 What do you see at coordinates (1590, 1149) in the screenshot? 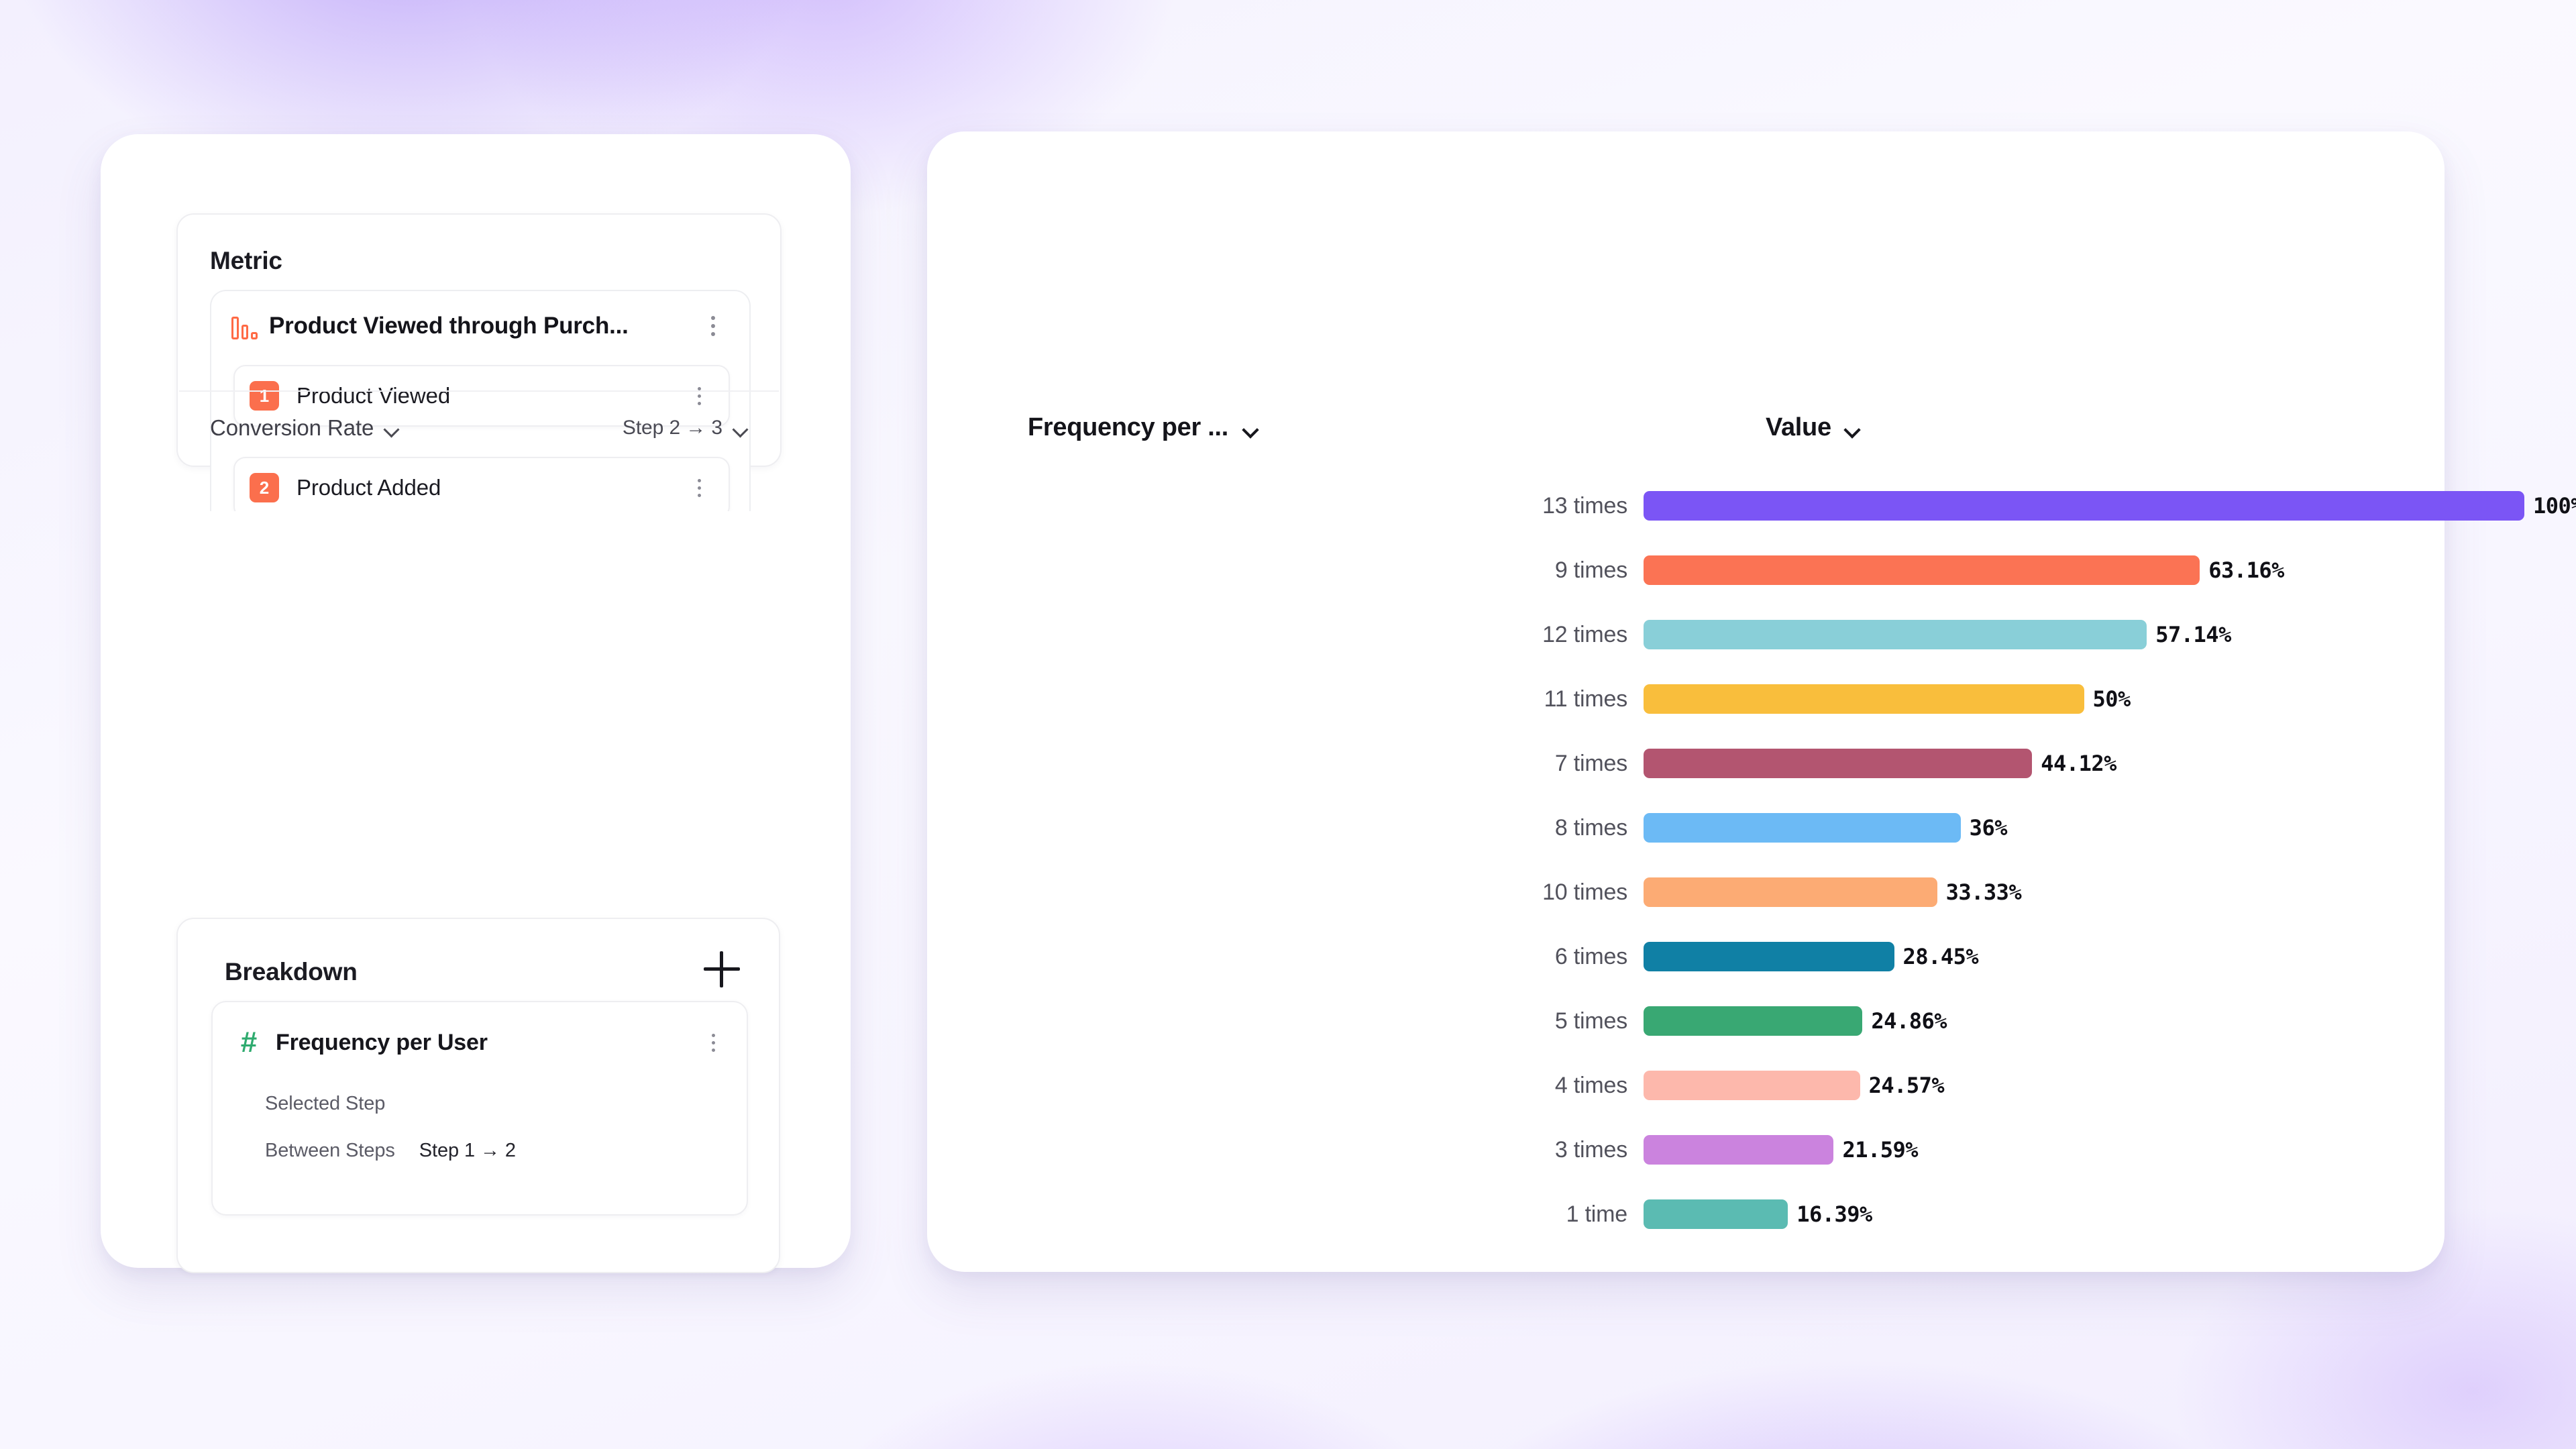
I see `chart-row-category-label: 3 times` at bounding box center [1590, 1149].